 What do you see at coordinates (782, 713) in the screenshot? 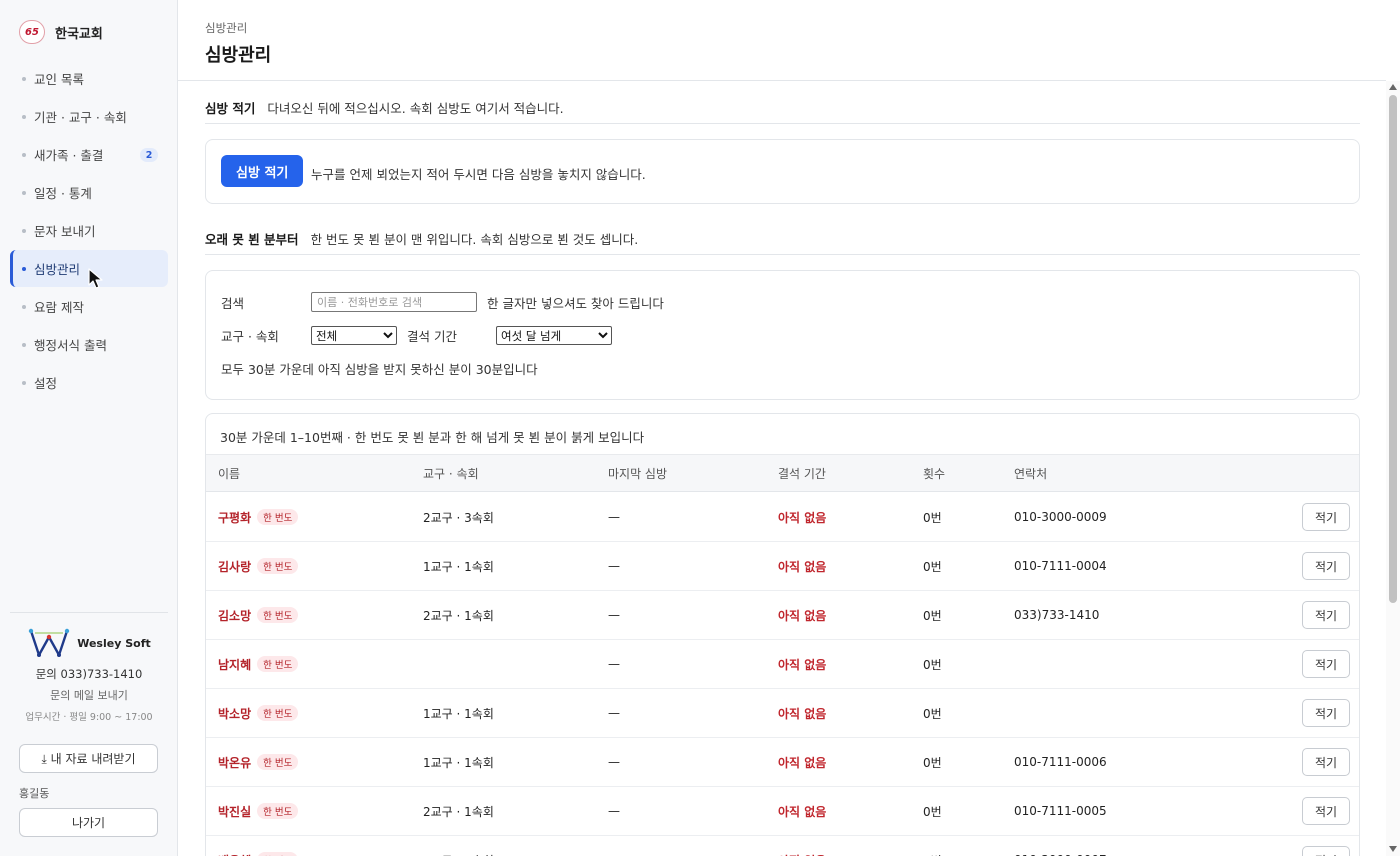
I see `table-row: 박소망 한 번도 1교구 · 1속회 — 아직 없음 0번 적기` at bounding box center [782, 713].